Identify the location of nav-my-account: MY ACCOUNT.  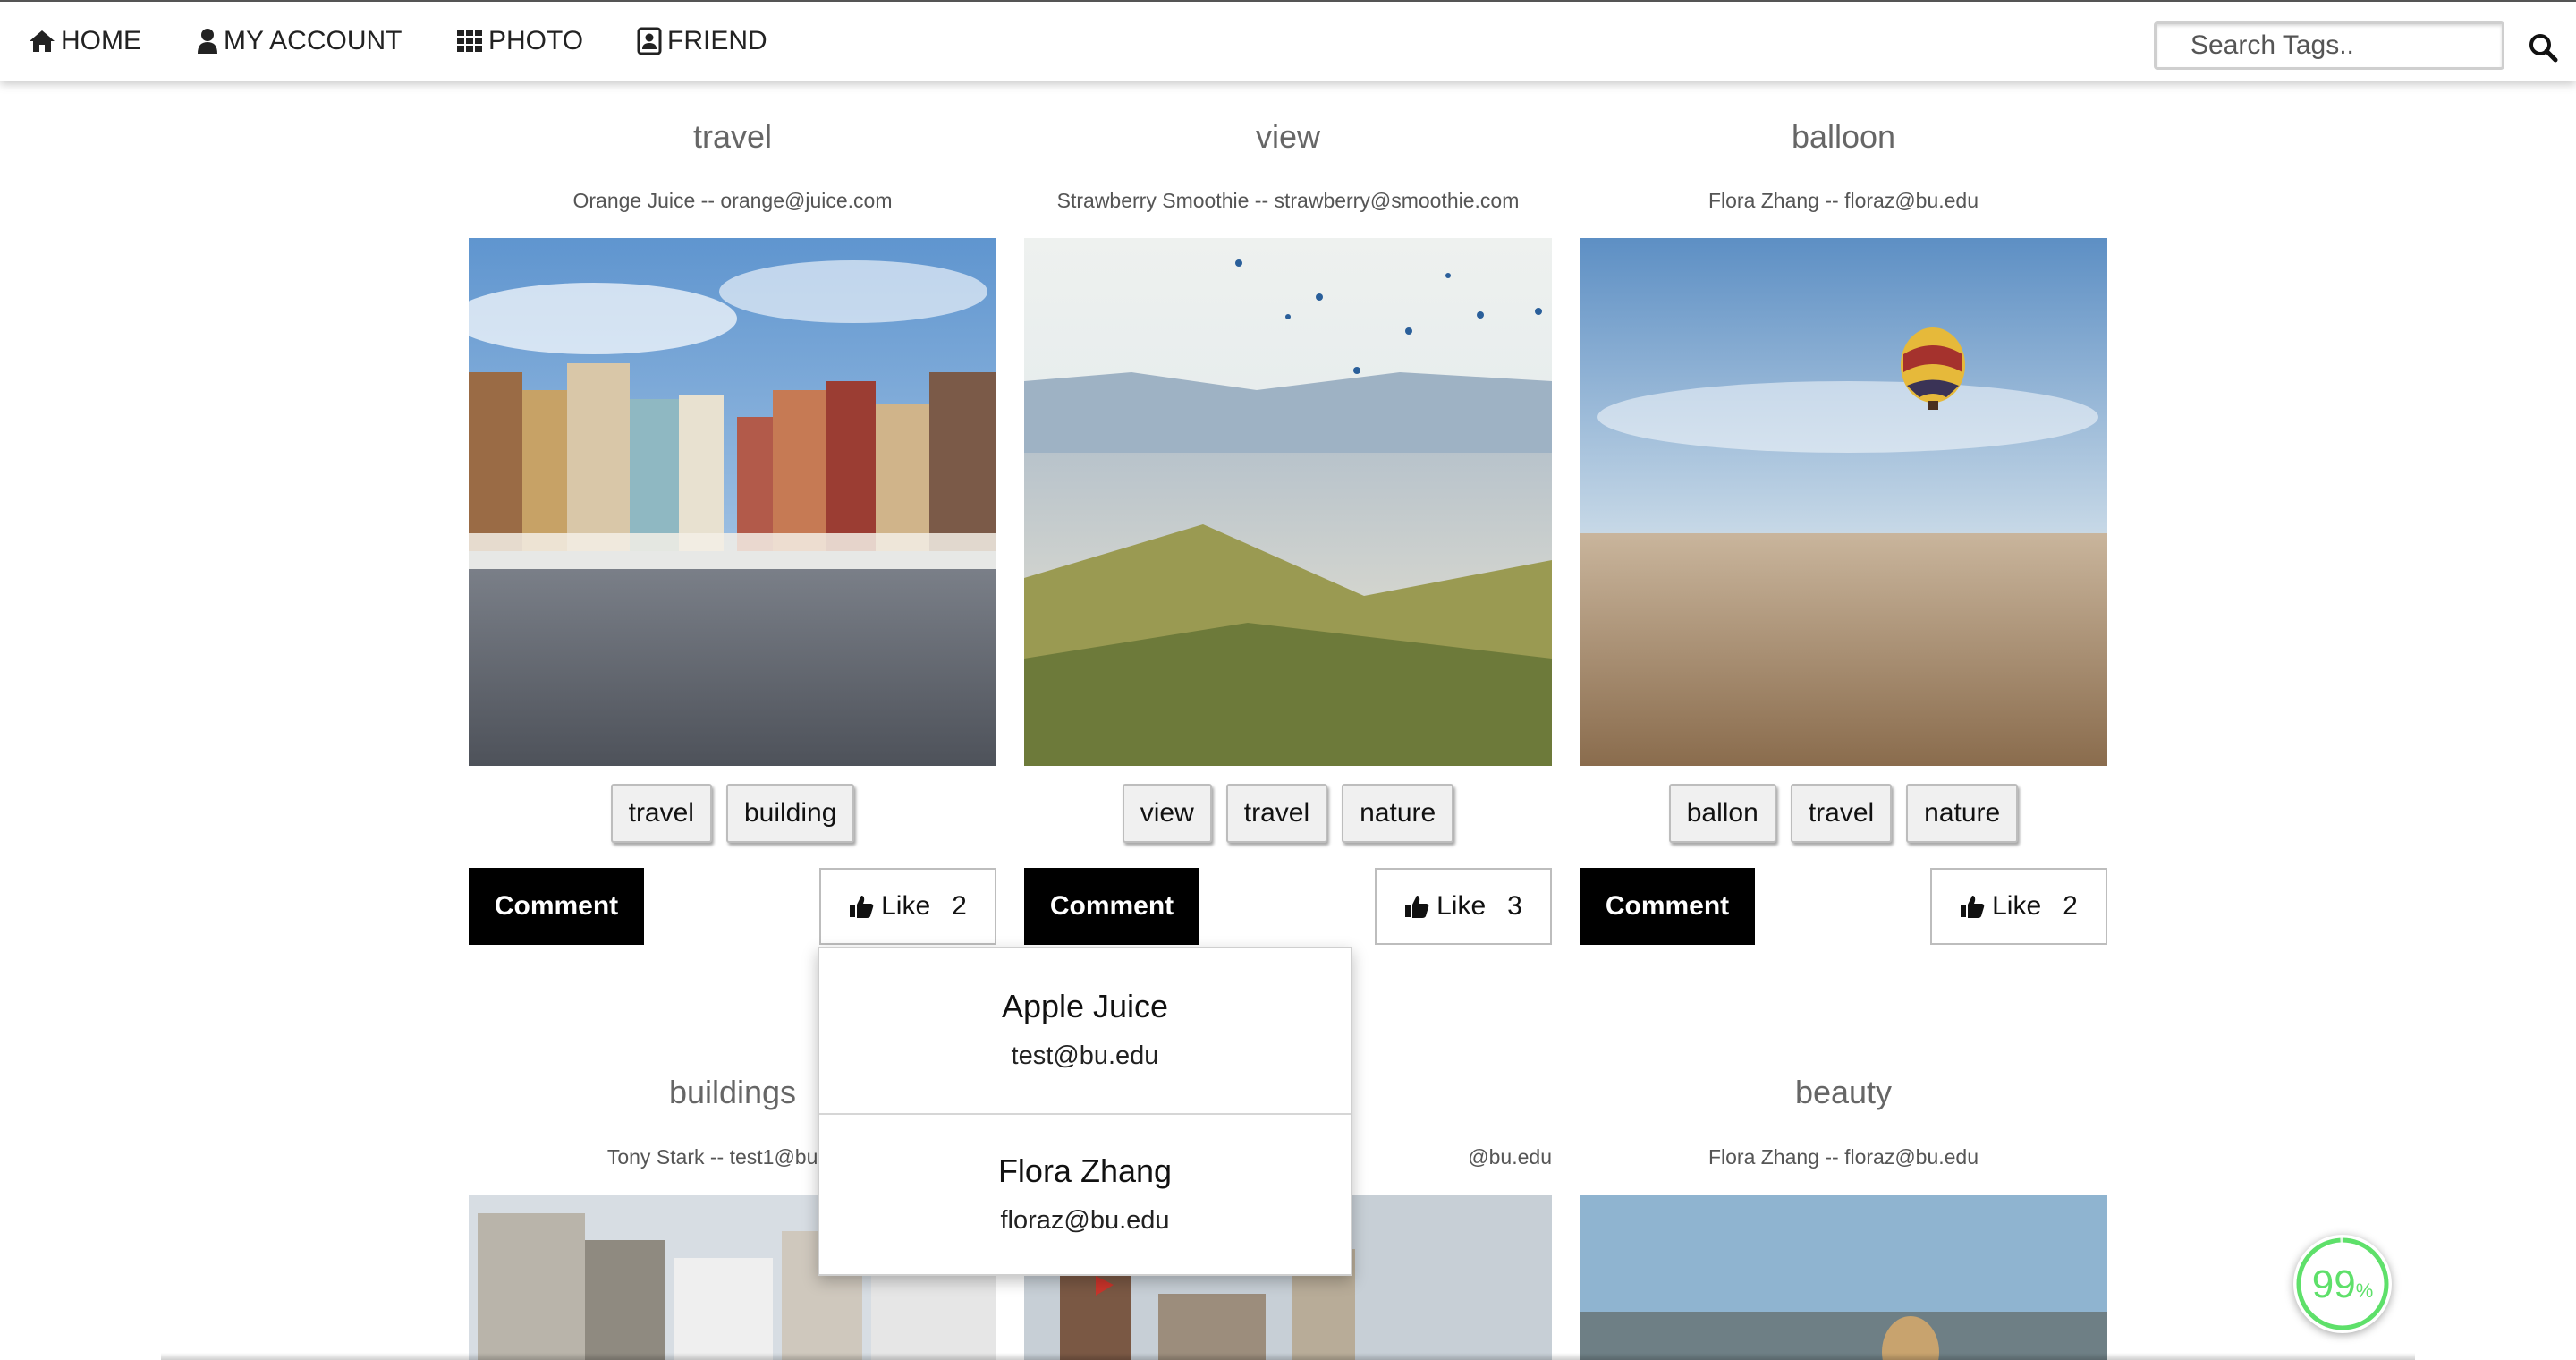
(299, 41).